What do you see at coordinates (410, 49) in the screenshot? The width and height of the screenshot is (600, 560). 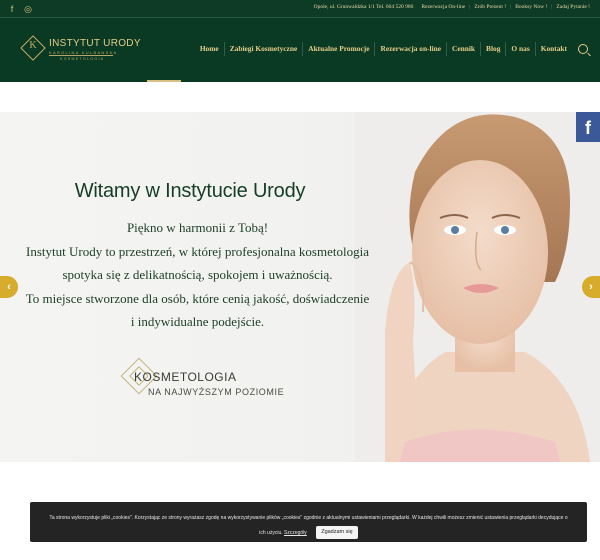 I see `nav-item-rezerwacja: Rezerwacja on-line` at bounding box center [410, 49].